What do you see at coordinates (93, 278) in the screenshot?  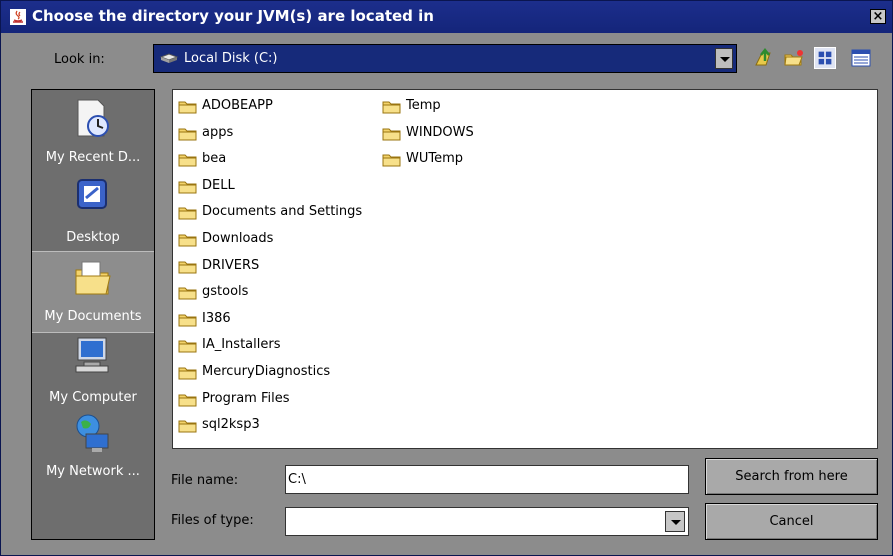 I see `my-documents-icon` at bounding box center [93, 278].